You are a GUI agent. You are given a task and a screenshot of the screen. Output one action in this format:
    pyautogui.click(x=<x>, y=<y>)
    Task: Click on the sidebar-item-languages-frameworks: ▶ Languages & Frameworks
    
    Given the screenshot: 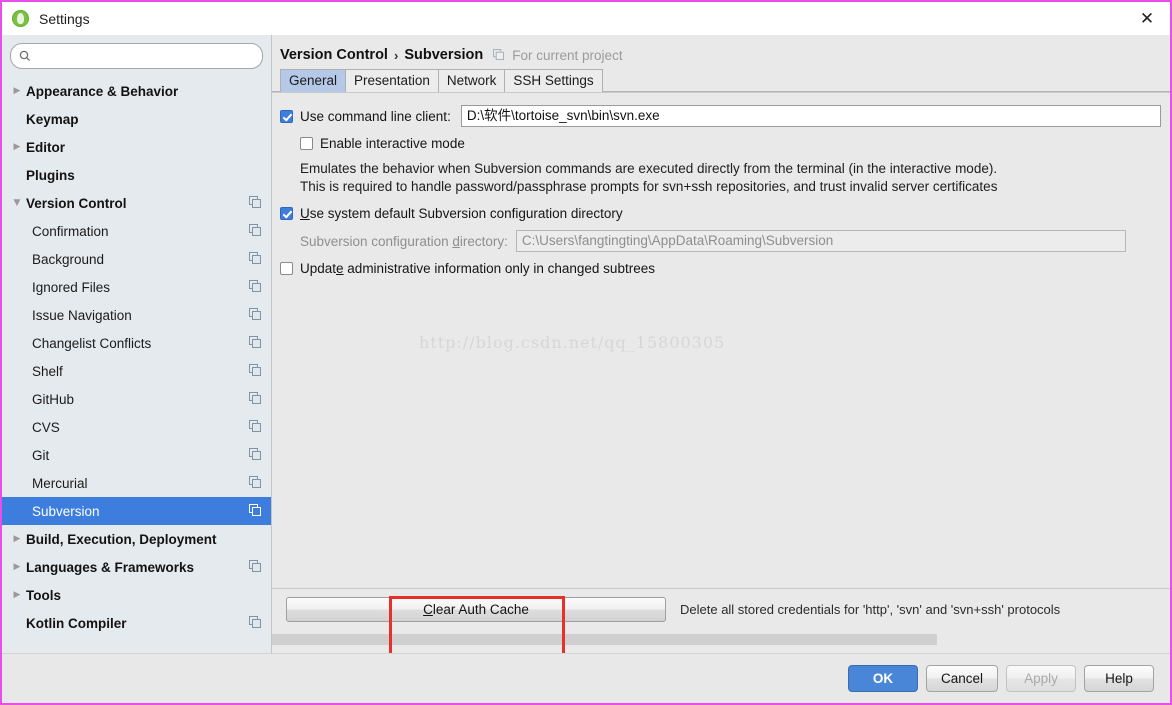 What is the action you would take?
    pyautogui.click(x=136, y=567)
    